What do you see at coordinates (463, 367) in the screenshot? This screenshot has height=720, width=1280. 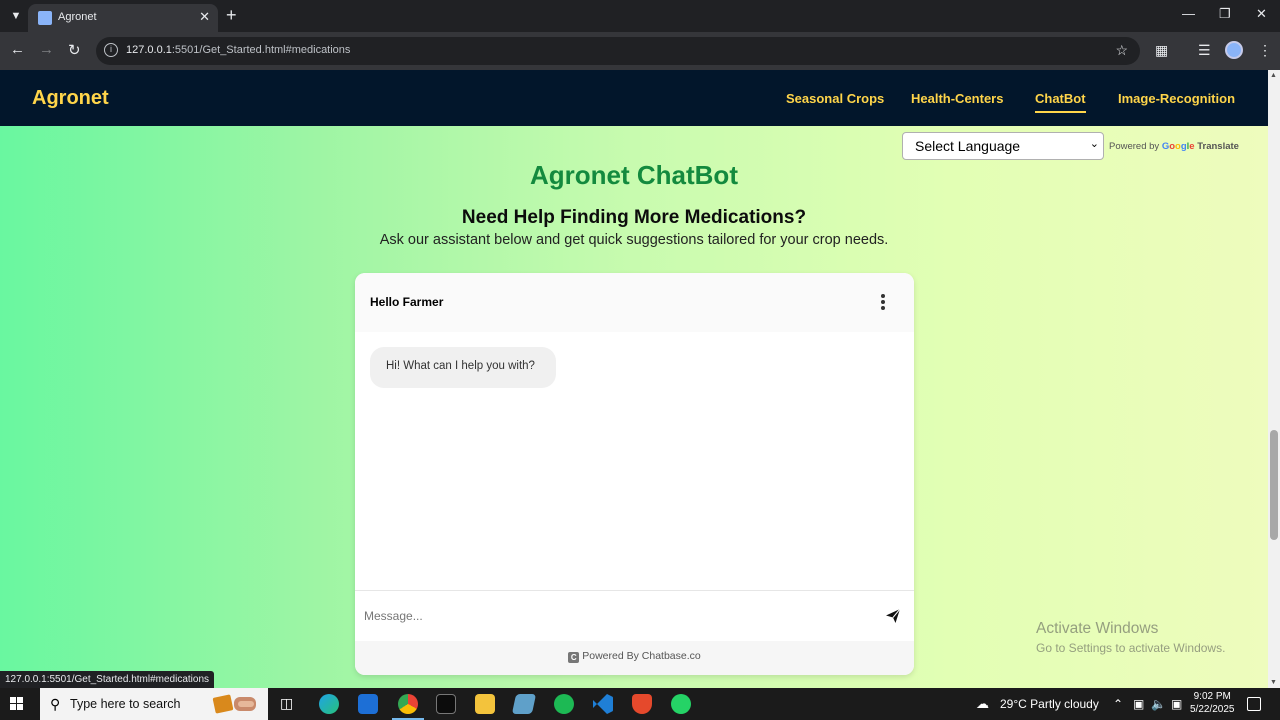 I see `bot-message-bubble: Hi! What can I help you with?` at bounding box center [463, 367].